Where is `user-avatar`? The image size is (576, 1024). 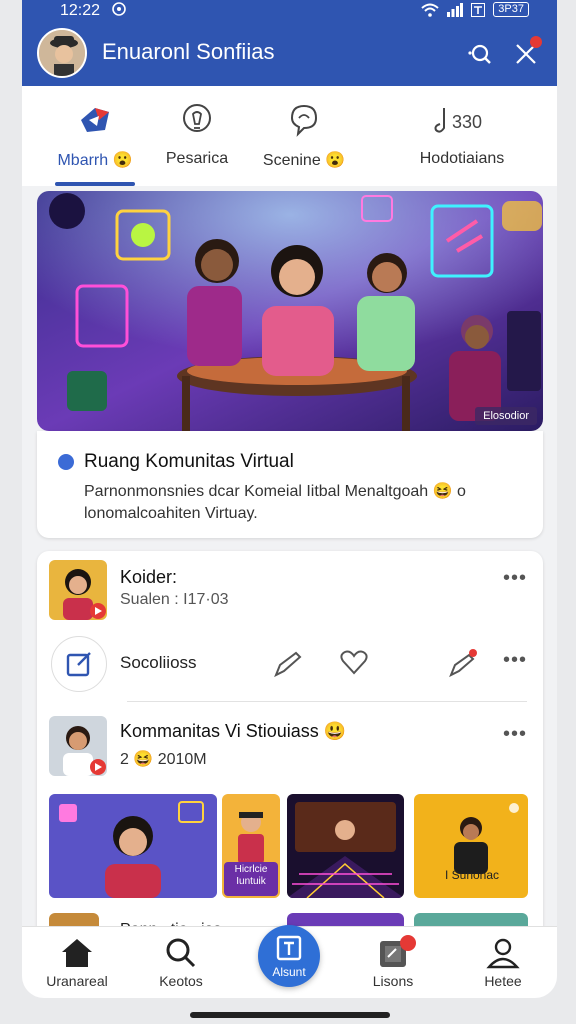
user-avatar is located at coordinates (62, 53).